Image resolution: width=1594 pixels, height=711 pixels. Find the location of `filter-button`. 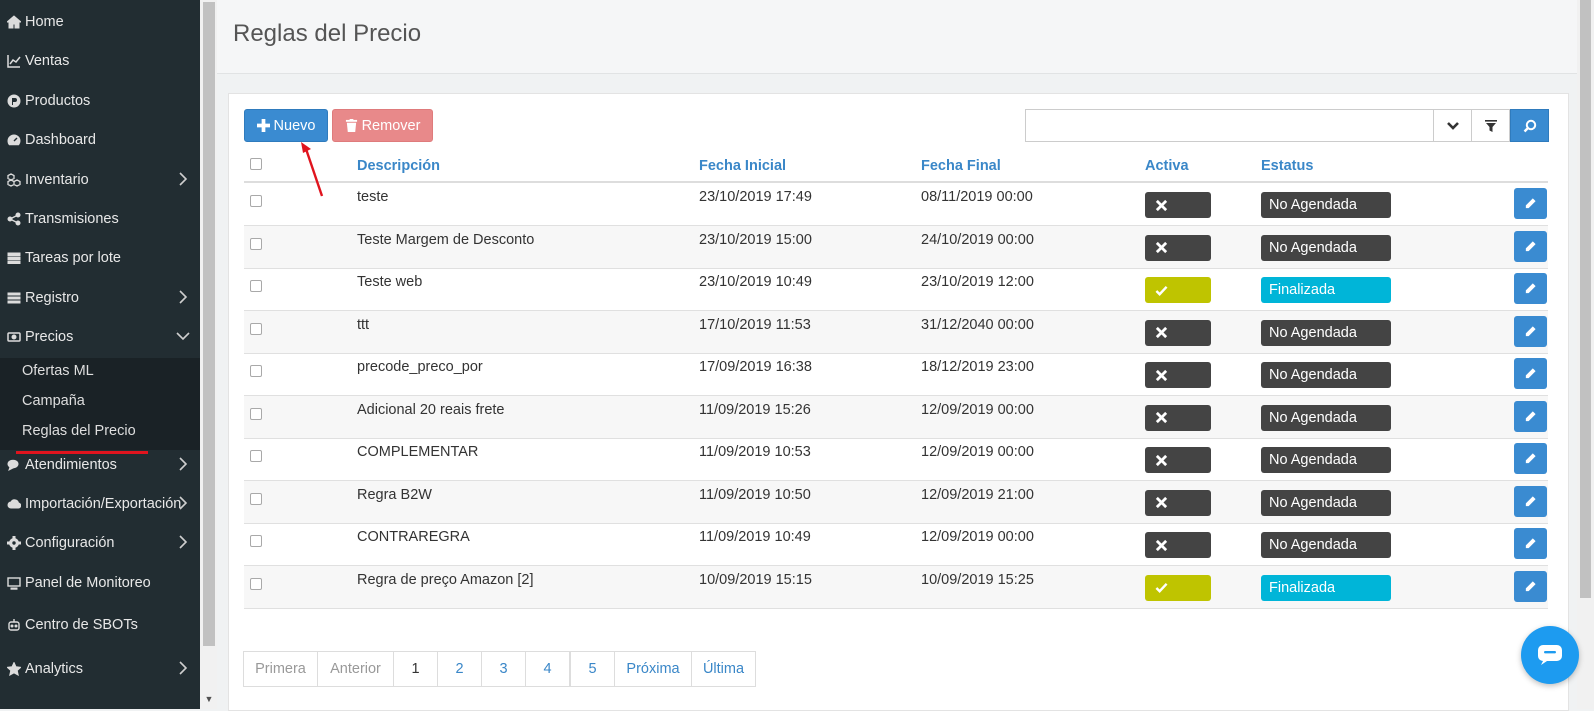

filter-button is located at coordinates (1490, 125).